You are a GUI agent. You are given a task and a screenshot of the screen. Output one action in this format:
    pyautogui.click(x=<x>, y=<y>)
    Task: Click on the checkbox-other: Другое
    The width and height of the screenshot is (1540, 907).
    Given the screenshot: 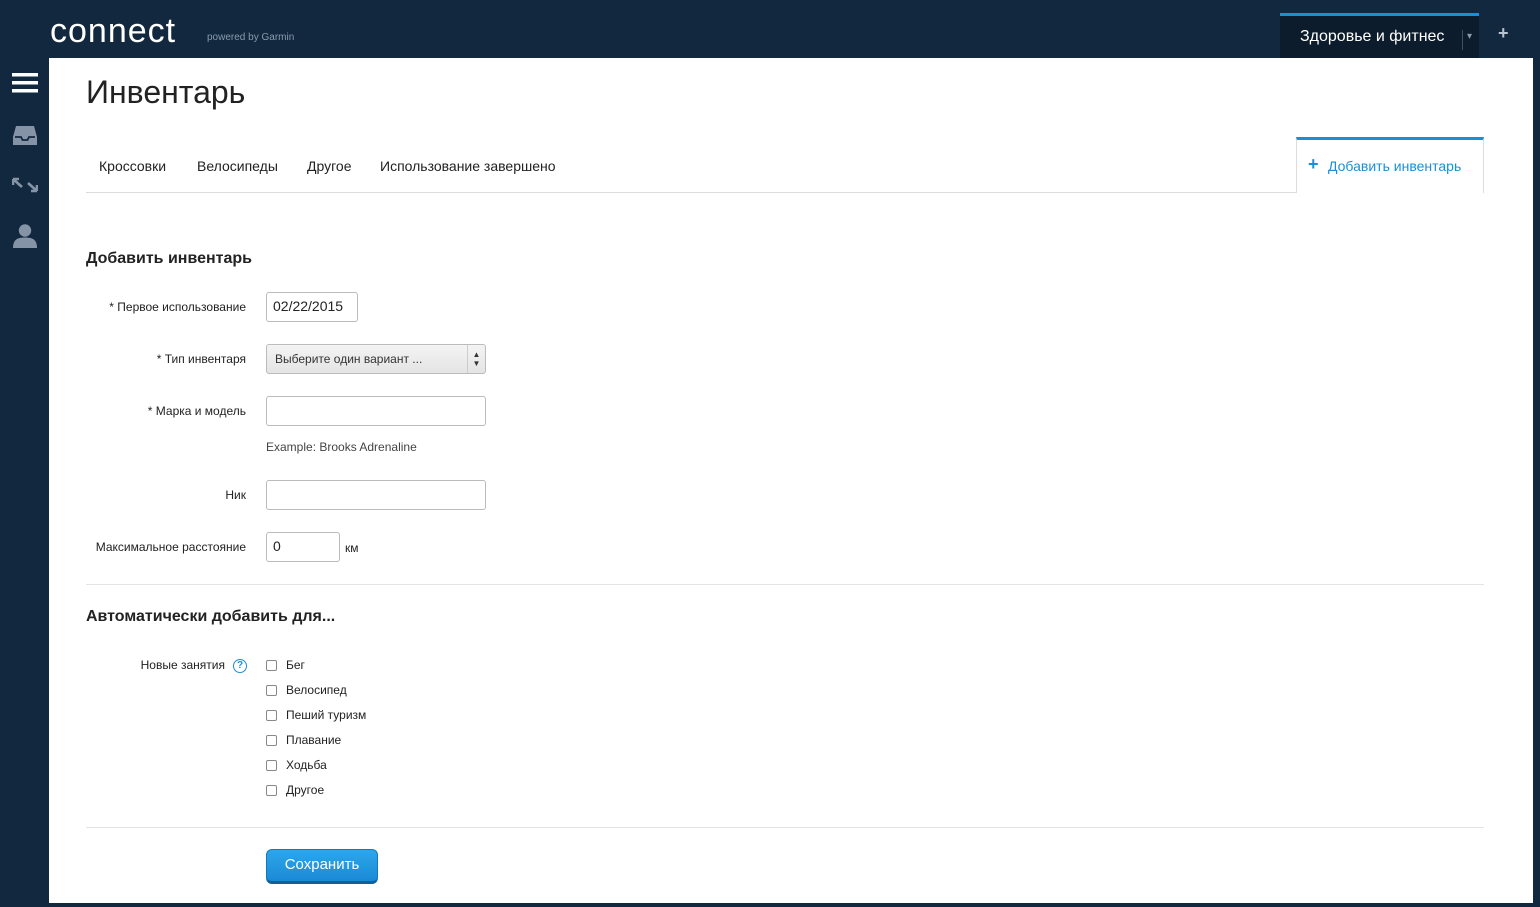 What is the action you would take?
    pyautogui.click(x=295, y=790)
    